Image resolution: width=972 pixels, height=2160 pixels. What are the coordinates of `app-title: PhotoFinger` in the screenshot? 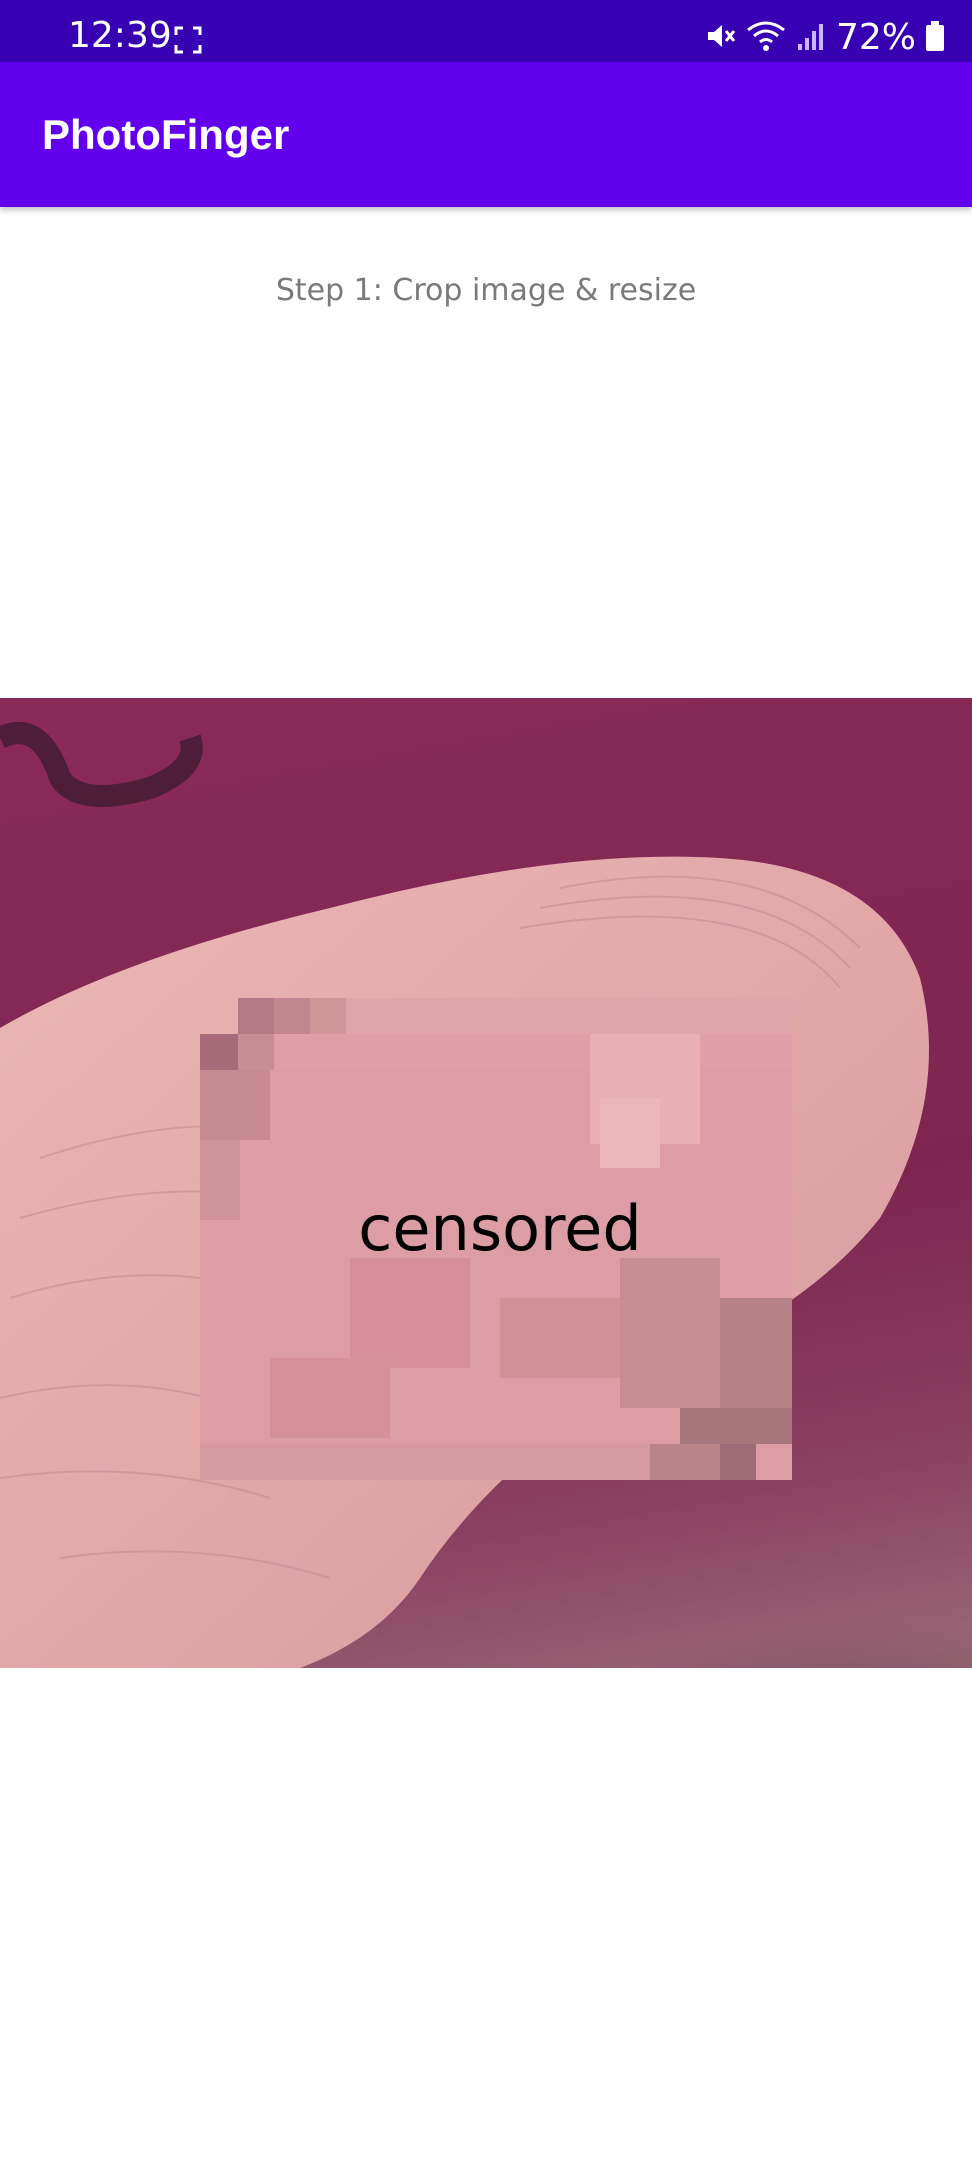 It's located at (166, 134).